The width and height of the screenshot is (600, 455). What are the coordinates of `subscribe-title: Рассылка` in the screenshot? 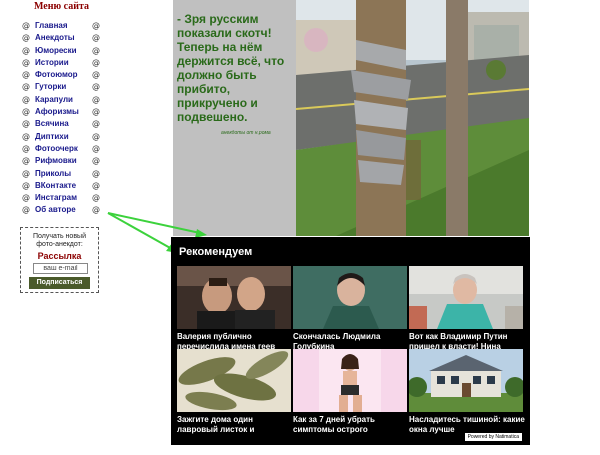 It's located at (59, 256).